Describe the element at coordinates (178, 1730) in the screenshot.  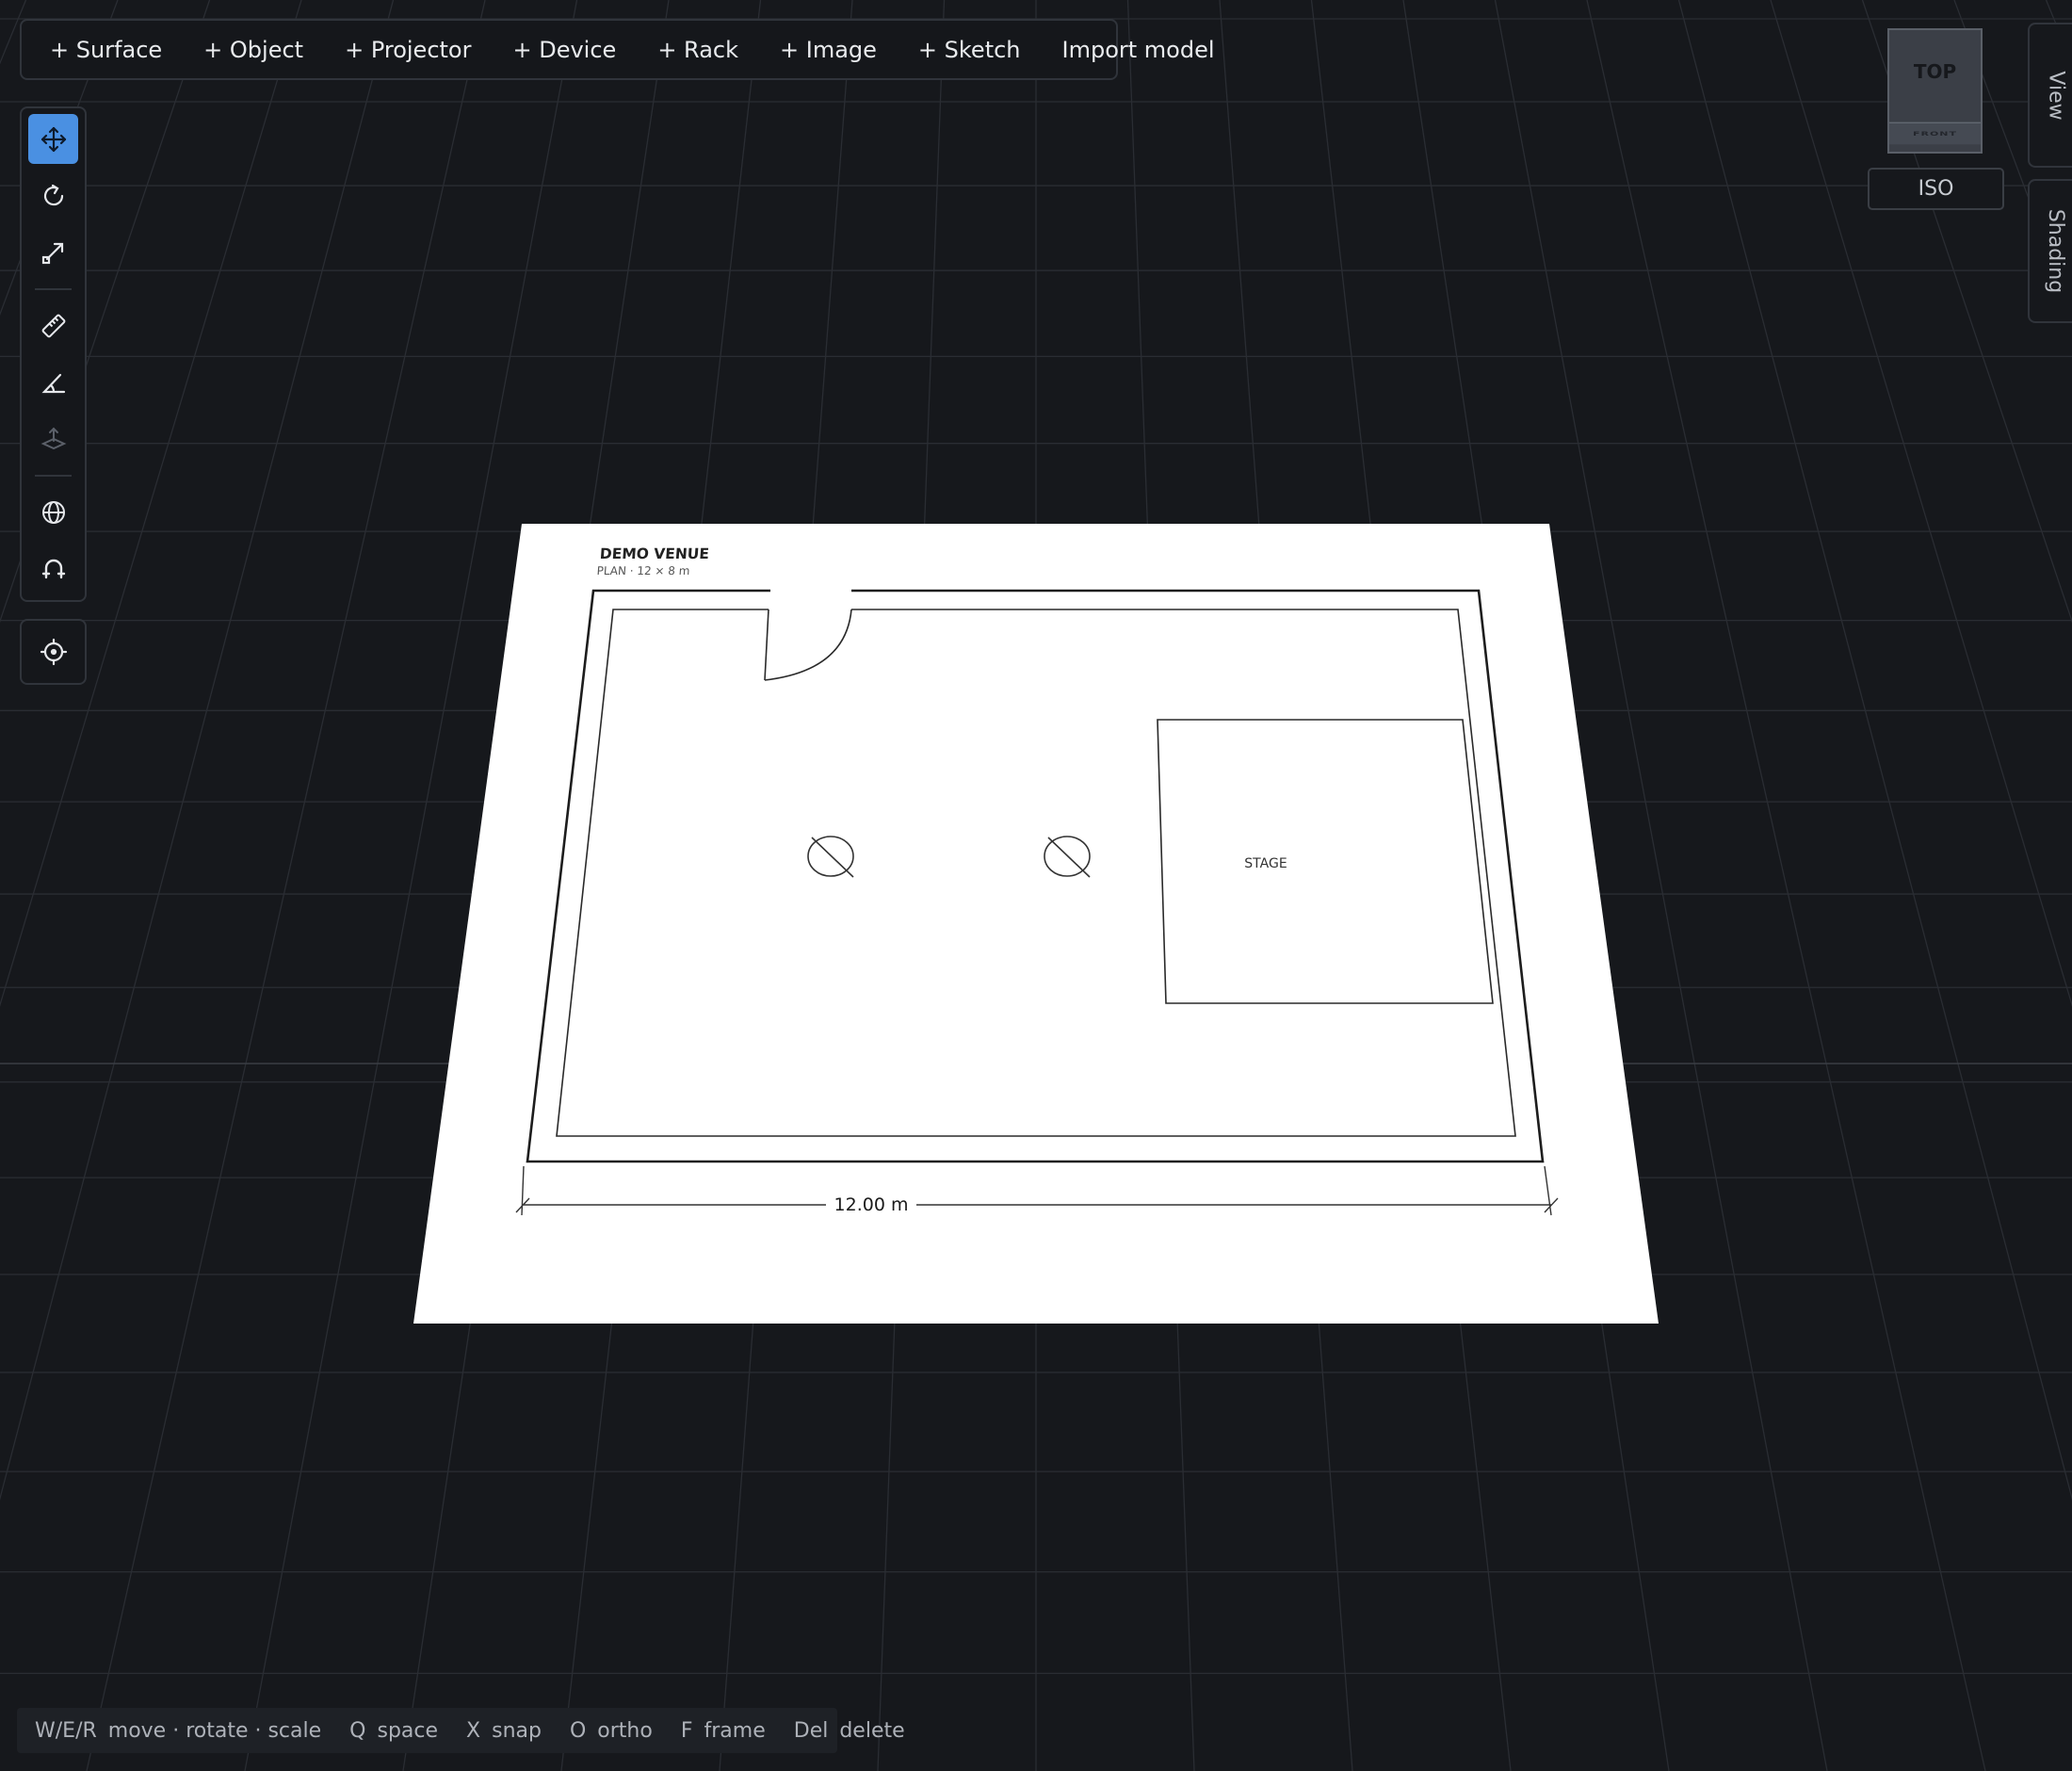
I see `shortcut-hint: W/E/R move · rotate · scale` at that location.